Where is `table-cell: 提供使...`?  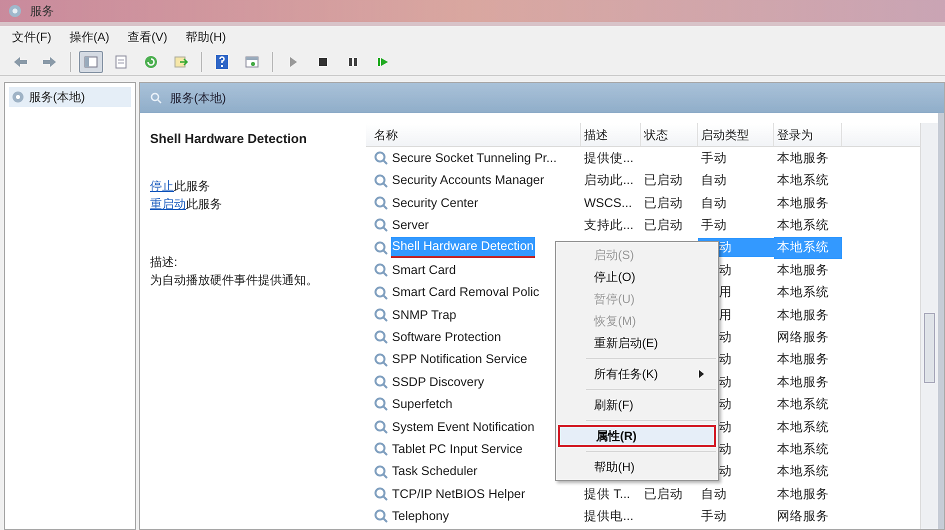
table-cell: 提供使... is located at coordinates (609, 157).